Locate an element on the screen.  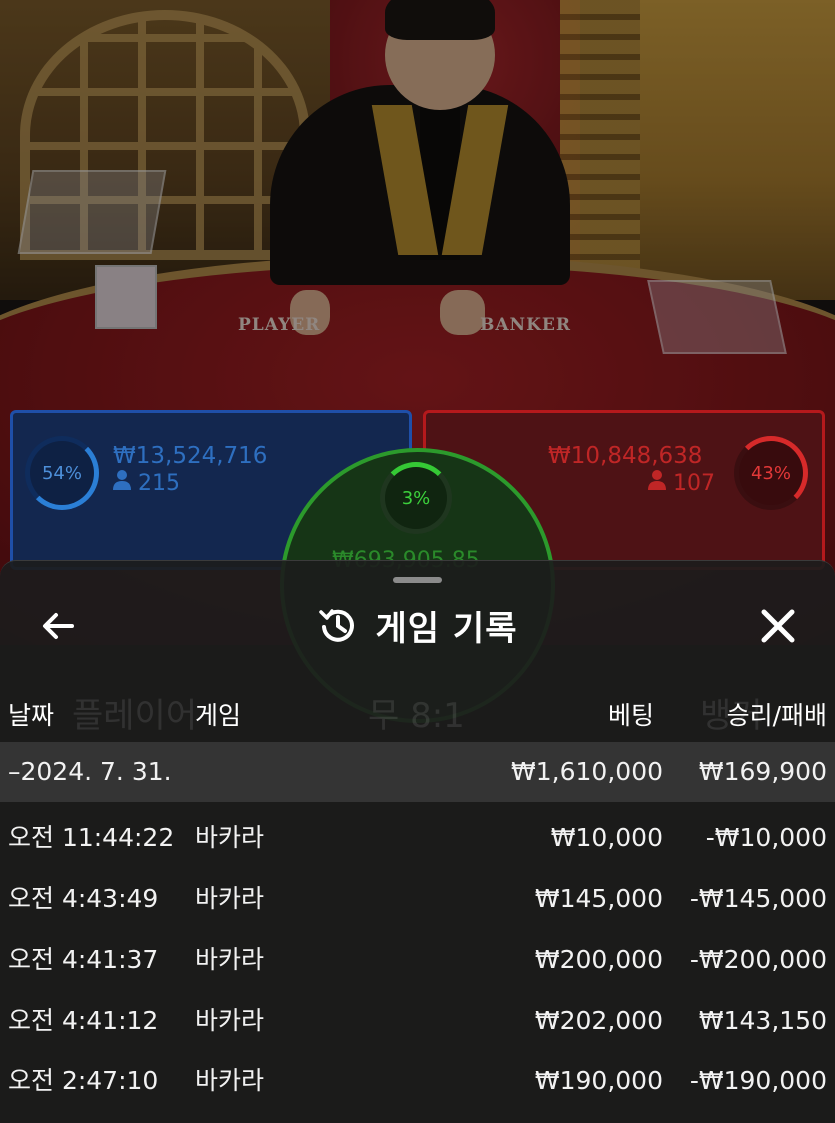
row-result: ₩169,900 is located at coordinates (762, 771).